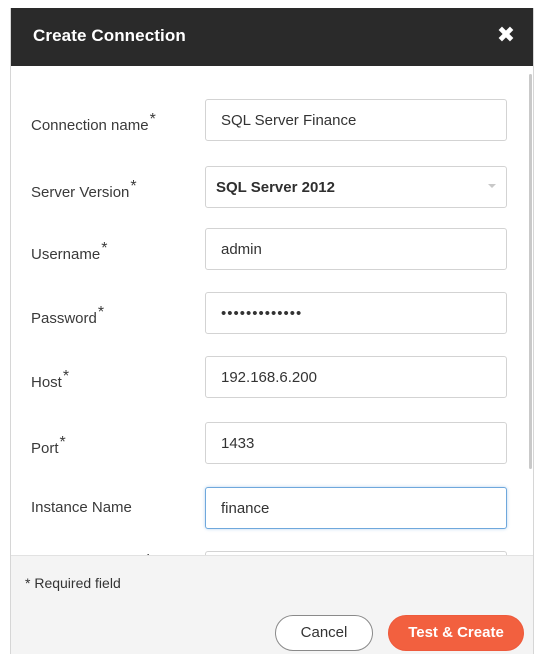 This screenshot has height=654, width=535. I want to click on instance-name-row: Instance Name, so click(272, 509).